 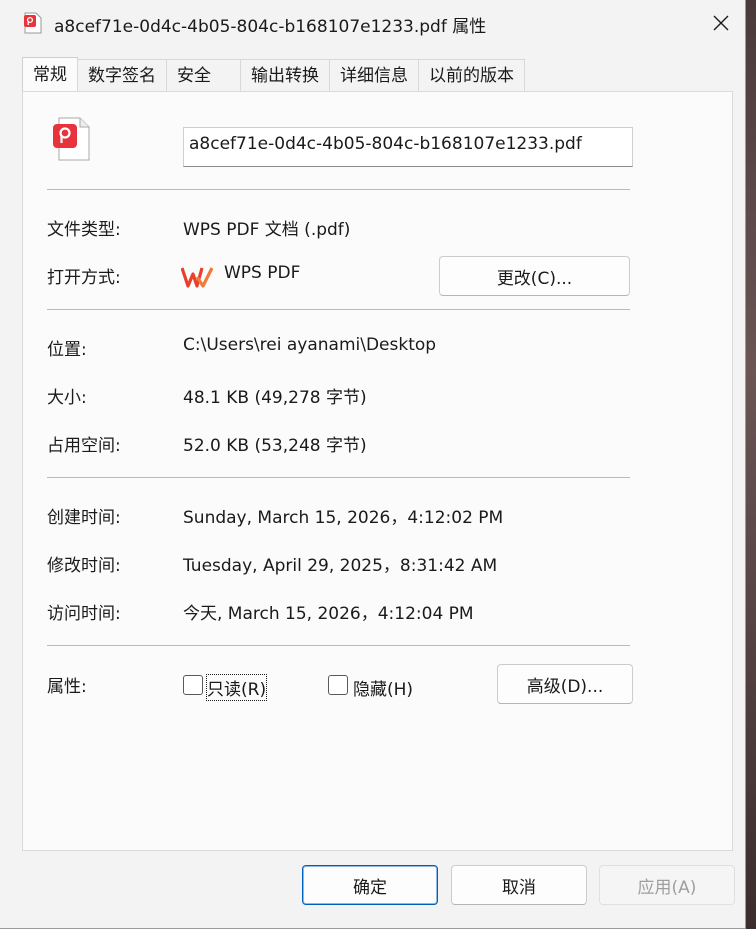 I want to click on size-label: 大小:, so click(x=67, y=398).